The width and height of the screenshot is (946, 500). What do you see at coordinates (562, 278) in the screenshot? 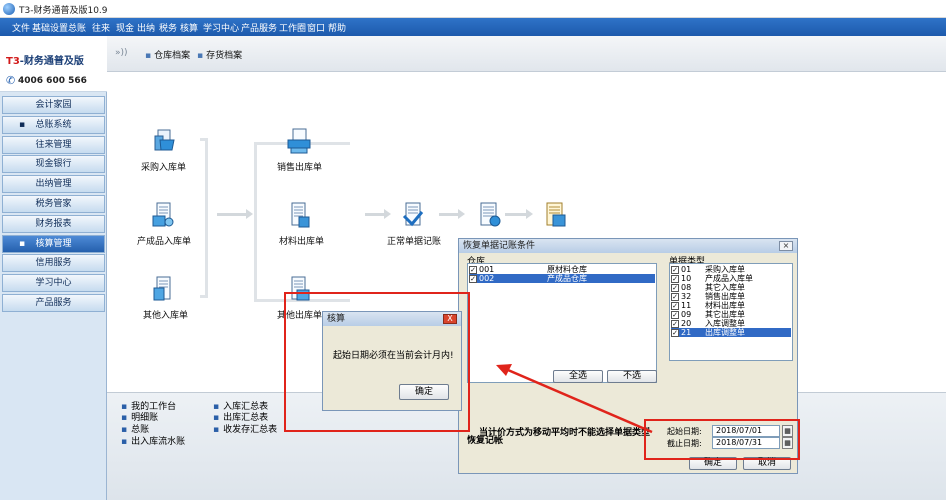
I see `warehouse-row: ✓ 002 产成品仓库` at bounding box center [562, 278].